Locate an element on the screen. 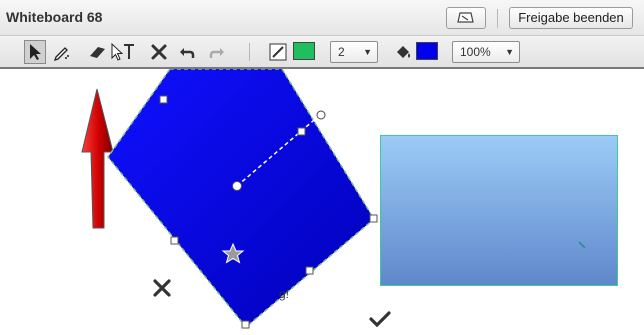 This screenshot has height=335, width=644. line-width-value: 2 is located at coordinates (341, 52).